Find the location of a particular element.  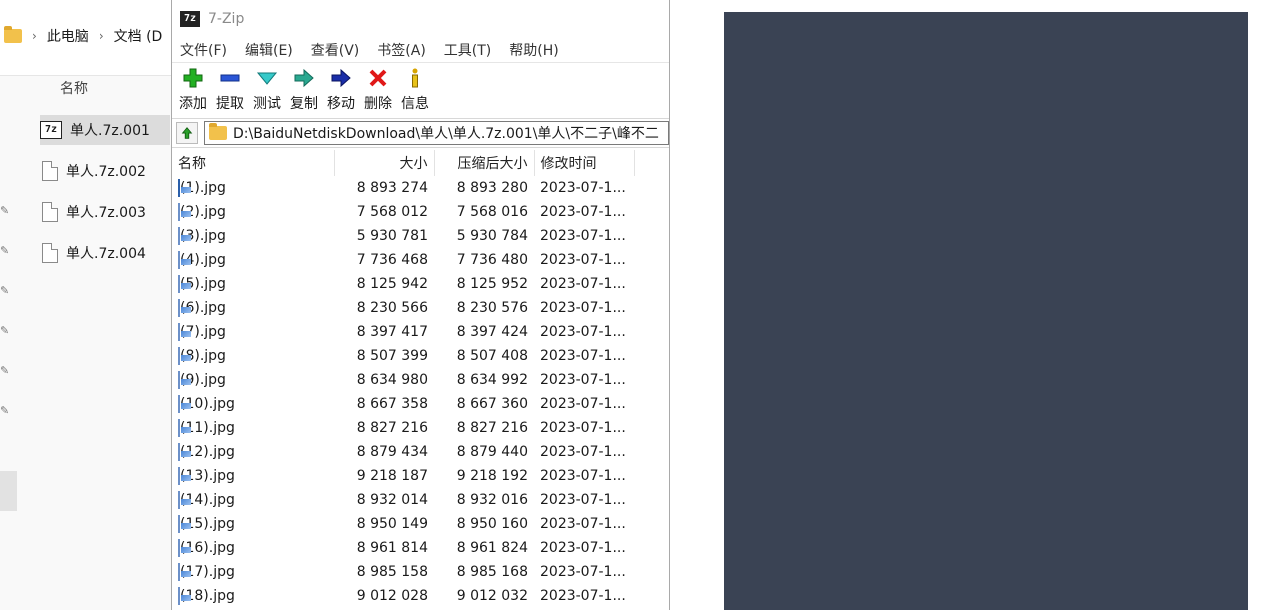

navigation-pane-edge: ✎ ✎ ✎ ✎ ✎ ✎ is located at coordinates (9, 310).